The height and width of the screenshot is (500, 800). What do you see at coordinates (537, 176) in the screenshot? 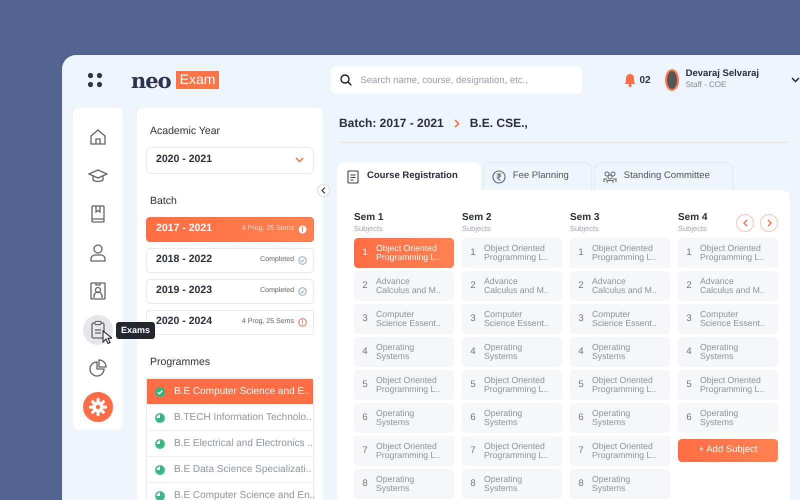
I see `tab: Fee Planning` at bounding box center [537, 176].